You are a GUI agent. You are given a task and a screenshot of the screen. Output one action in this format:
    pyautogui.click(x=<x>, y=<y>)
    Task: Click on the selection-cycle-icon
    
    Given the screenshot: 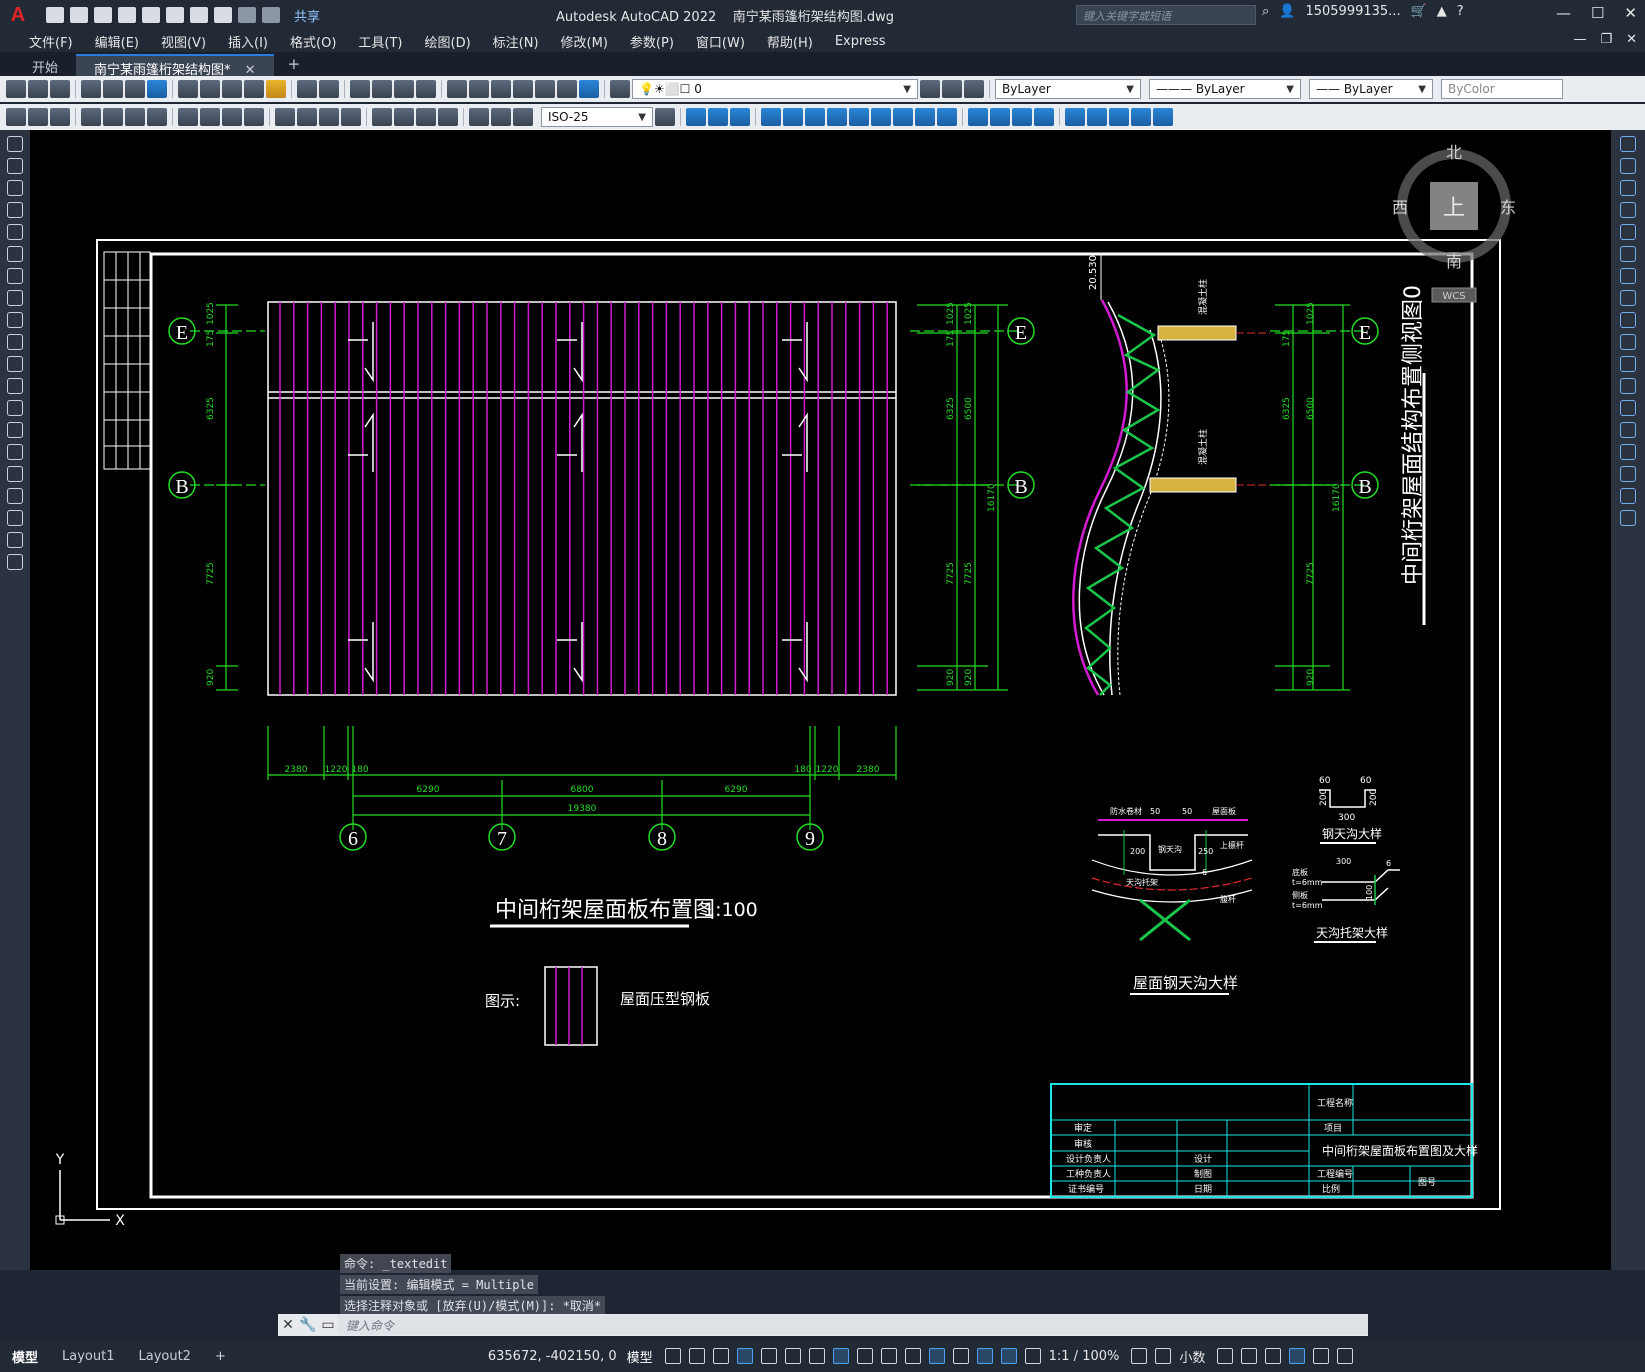 What is the action you would take?
    pyautogui.click(x=912, y=1356)
    